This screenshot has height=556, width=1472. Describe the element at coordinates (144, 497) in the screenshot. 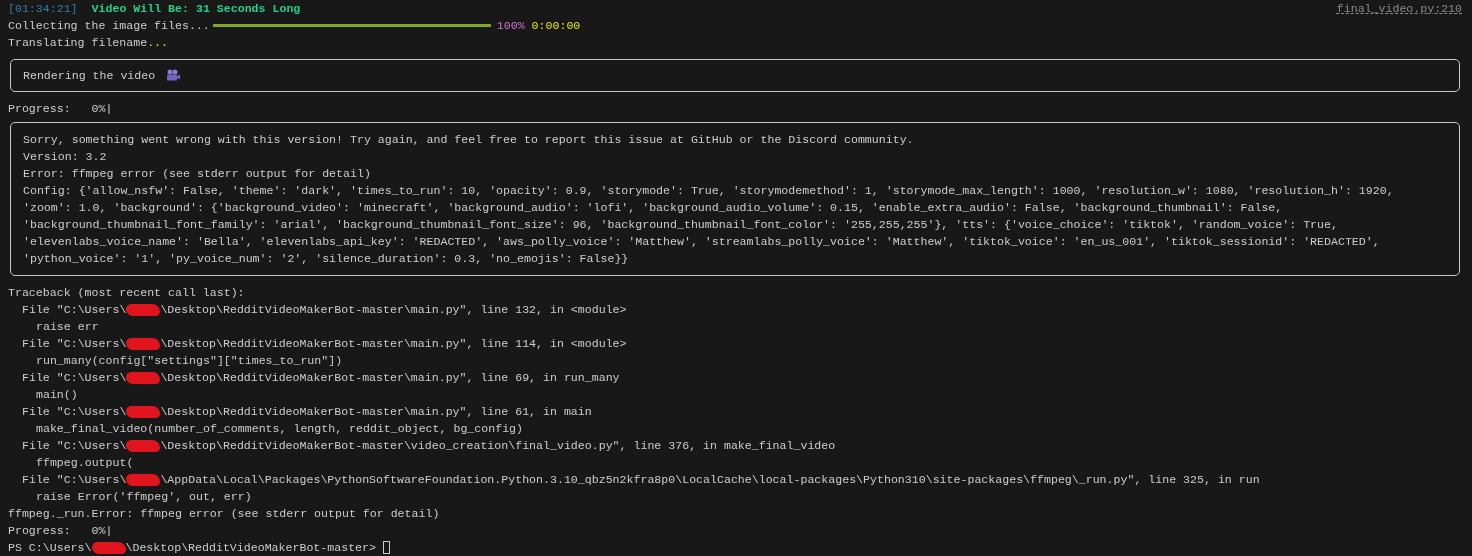

I see `code-line: raise Error('ffmpeg', out, err)` at that location.